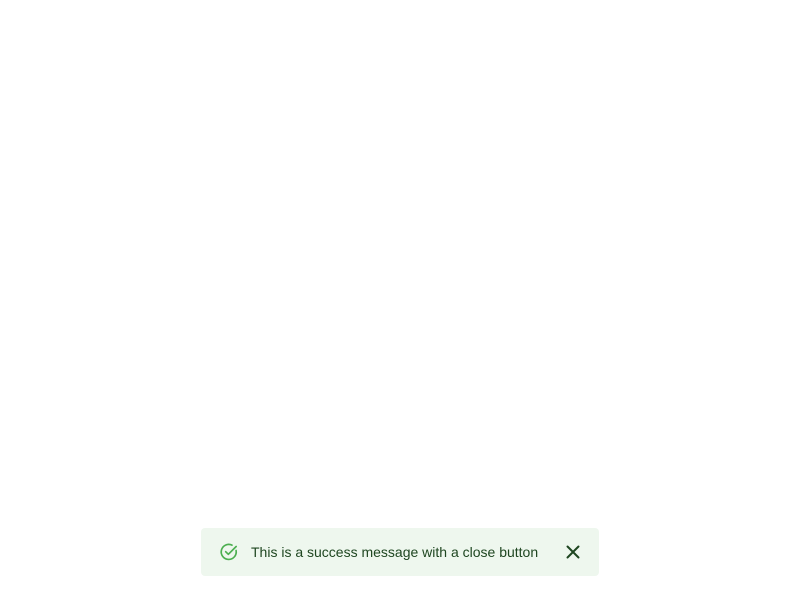 The height and width of the screenshot is (600, 800). Describe the element at coordinates (229, 552) in the screenshot. I see `check-circle-icon` at that location.